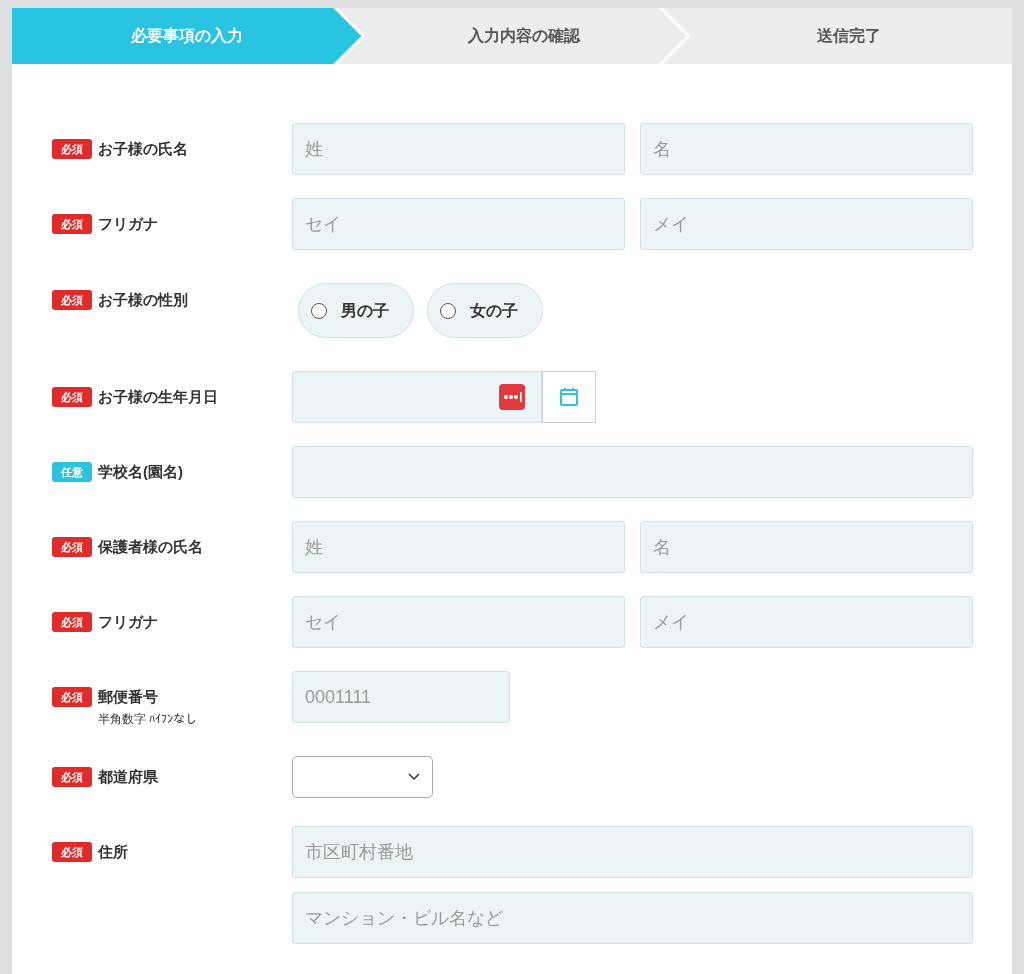  What do you see at coordinates (362, 777) in the screenshot?
I see `prefecture-select` at bounding box center [362, 777].